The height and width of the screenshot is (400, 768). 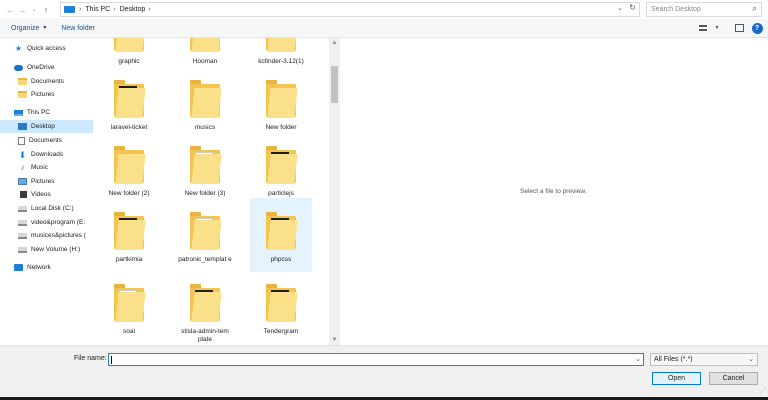 What do you see at coordinates (739, 28) in the screenshot?
I see `preview-pane-button` at bounding box center [739, 28].